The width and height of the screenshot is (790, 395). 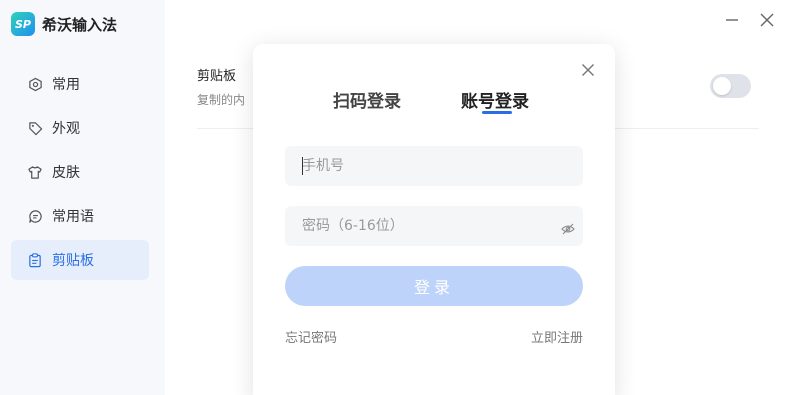 I want to click on tab-qr-login: 扫码登录, so click(x=367, y=99).